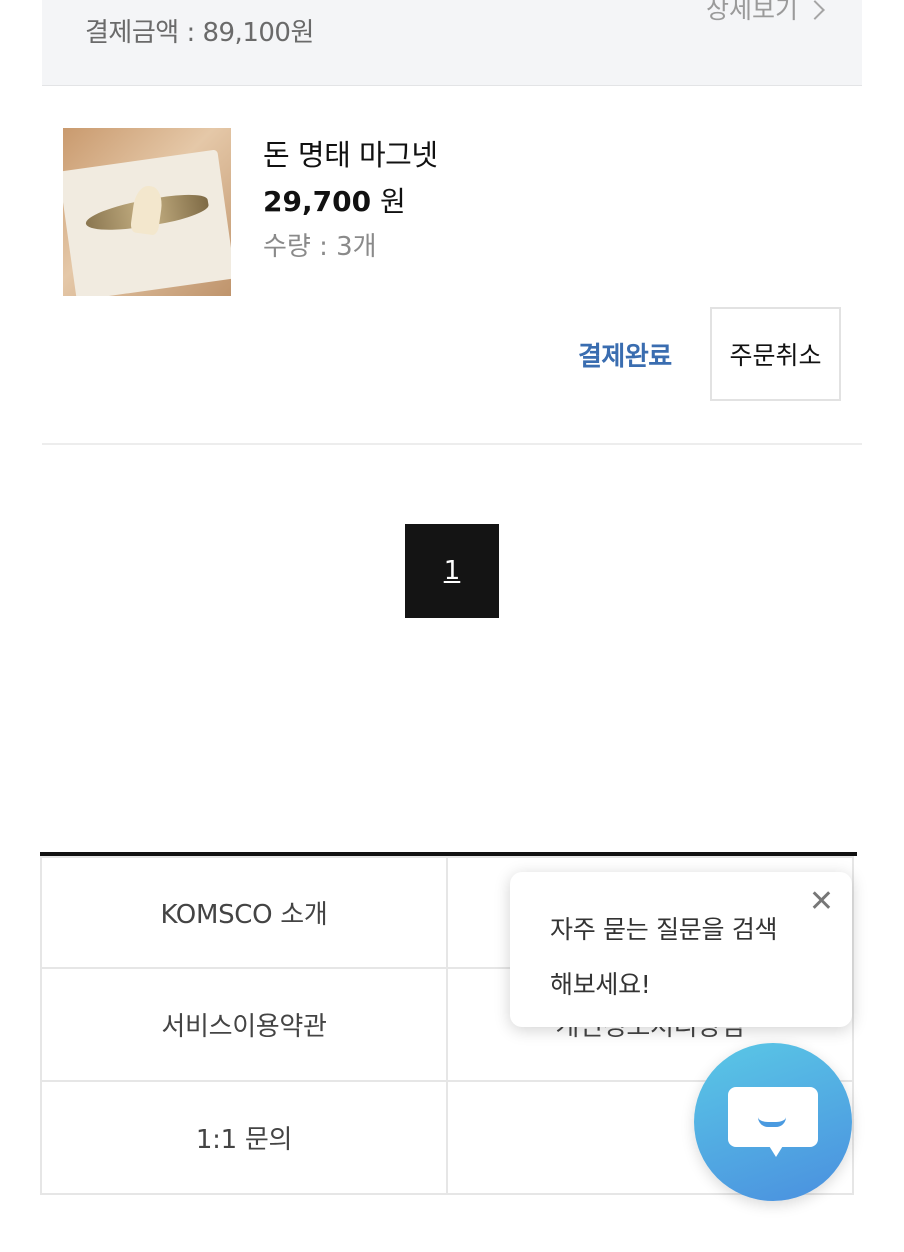 The height and width of the screenshot is (1252, 904). What do you see at coordinates (452, 571) in the screenshot?
I see `page-button-current: 1` at bounding box center [452, 571].